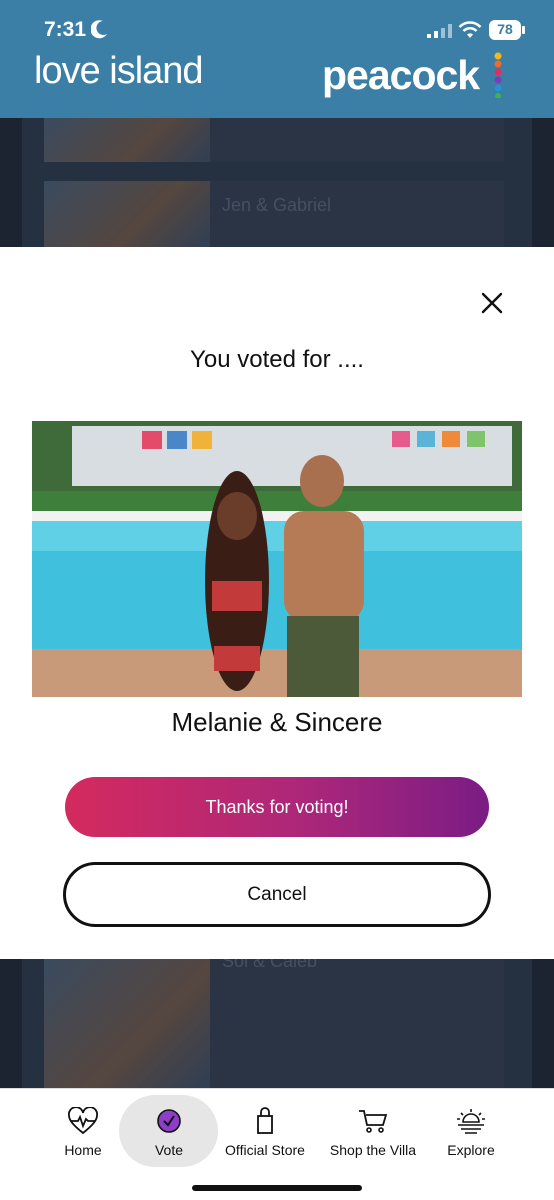 This screenshot has width=554, height=1200. Describe the element at coordinates (277, 722) in the screenshot. I see `voted-couple-name: Melanie & Sincere` at that location.